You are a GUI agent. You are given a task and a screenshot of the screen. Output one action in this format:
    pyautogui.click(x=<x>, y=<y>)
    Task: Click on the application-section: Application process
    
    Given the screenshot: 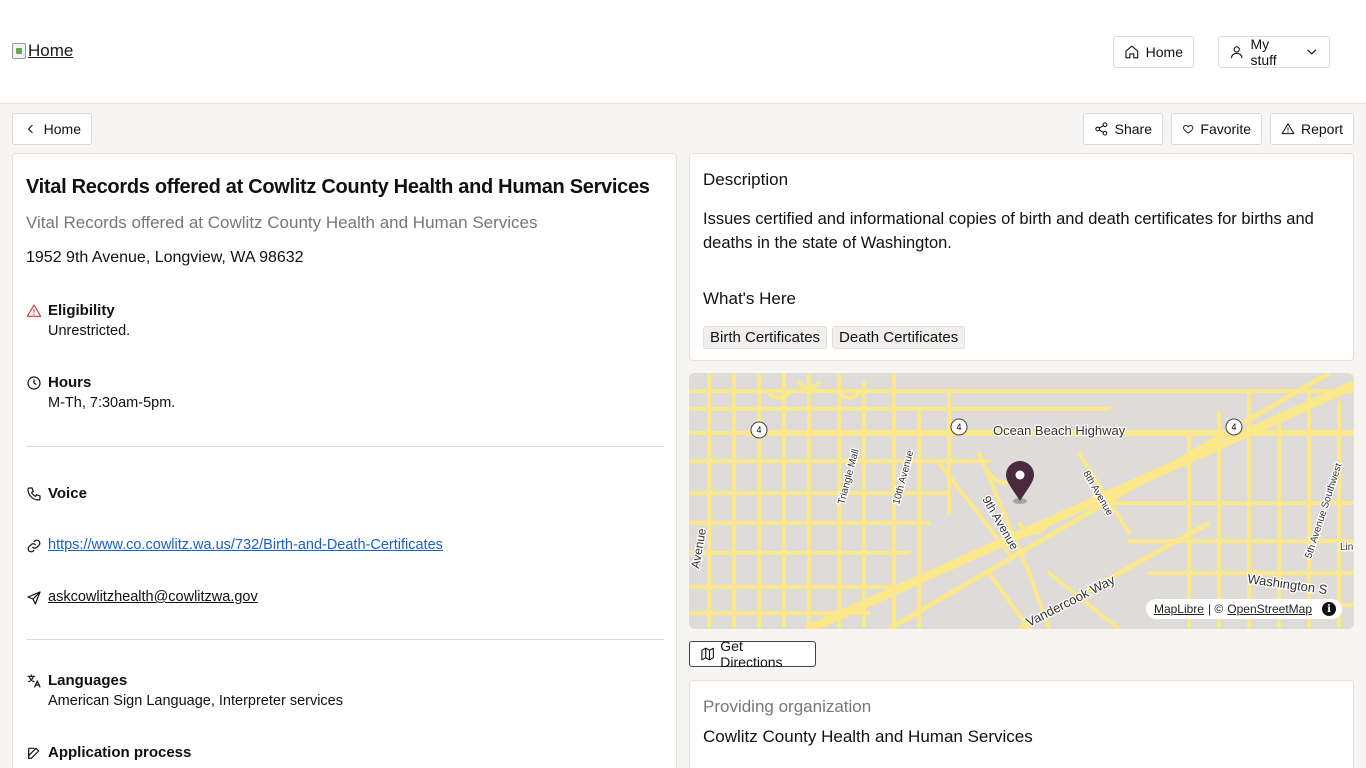 What is the action you would take?
    pyautogui.click(x=108, y=752)
    